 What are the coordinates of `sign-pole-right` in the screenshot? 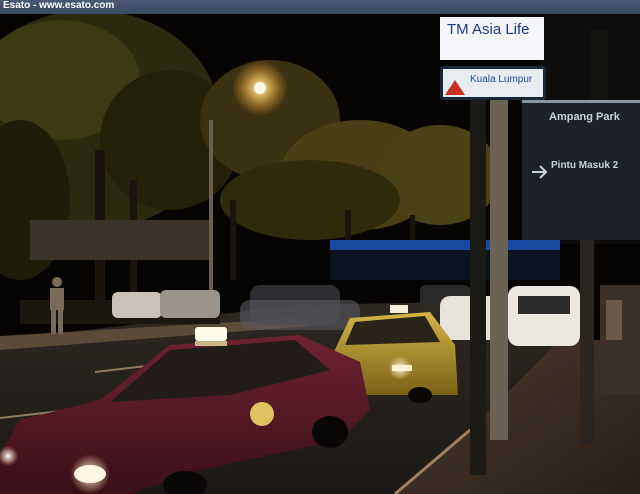 It's located at (499, 270).